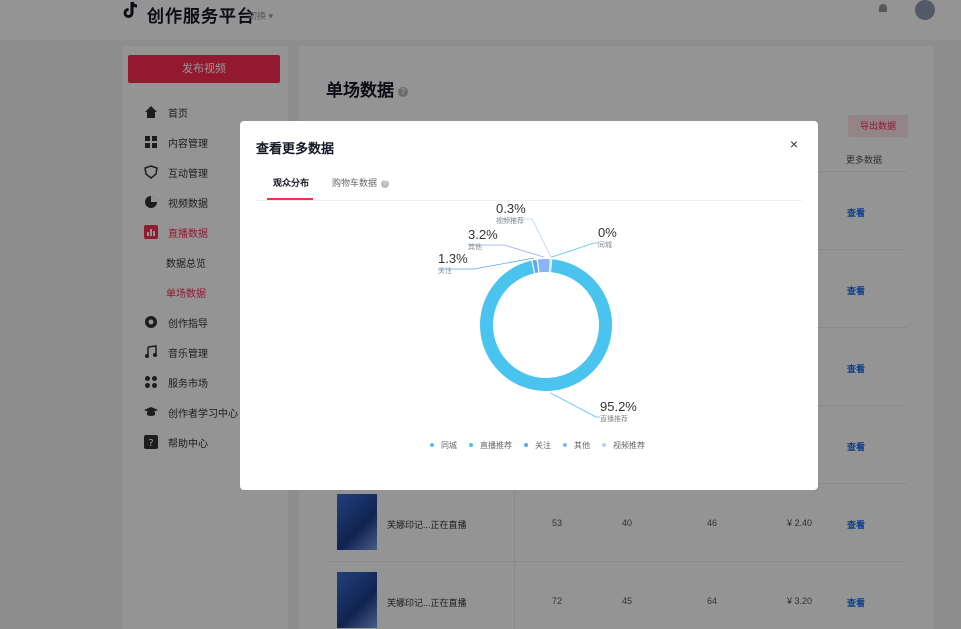 This screenshot has height=629, width=961. What do you see at coordinates (629, 445) in the screenshot?
I see `legend-label: 视频推荐` at bounding box center [629, 445].